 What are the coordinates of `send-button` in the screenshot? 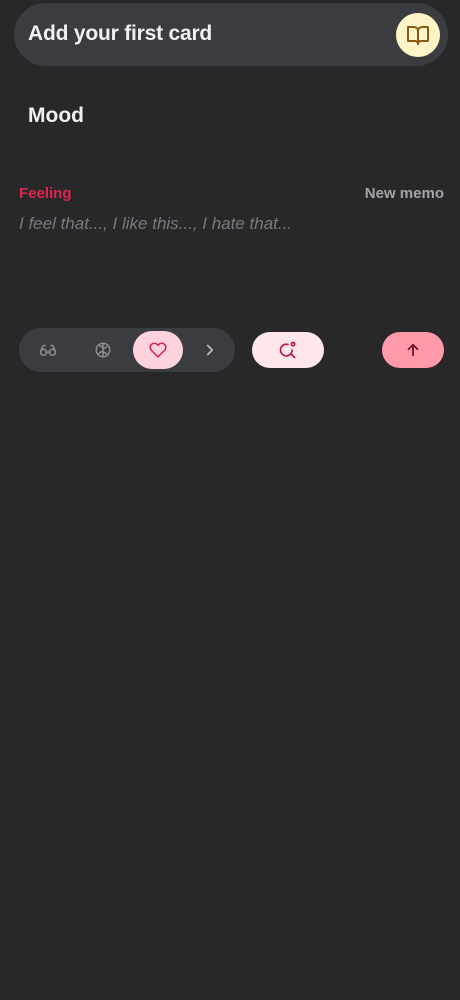 It's located at (413, 350).